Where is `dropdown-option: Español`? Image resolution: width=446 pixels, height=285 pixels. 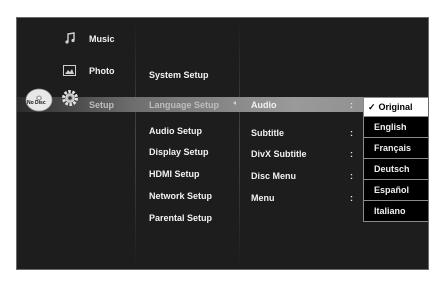 dropdown-option: Español is located at coordinates (395, 190).